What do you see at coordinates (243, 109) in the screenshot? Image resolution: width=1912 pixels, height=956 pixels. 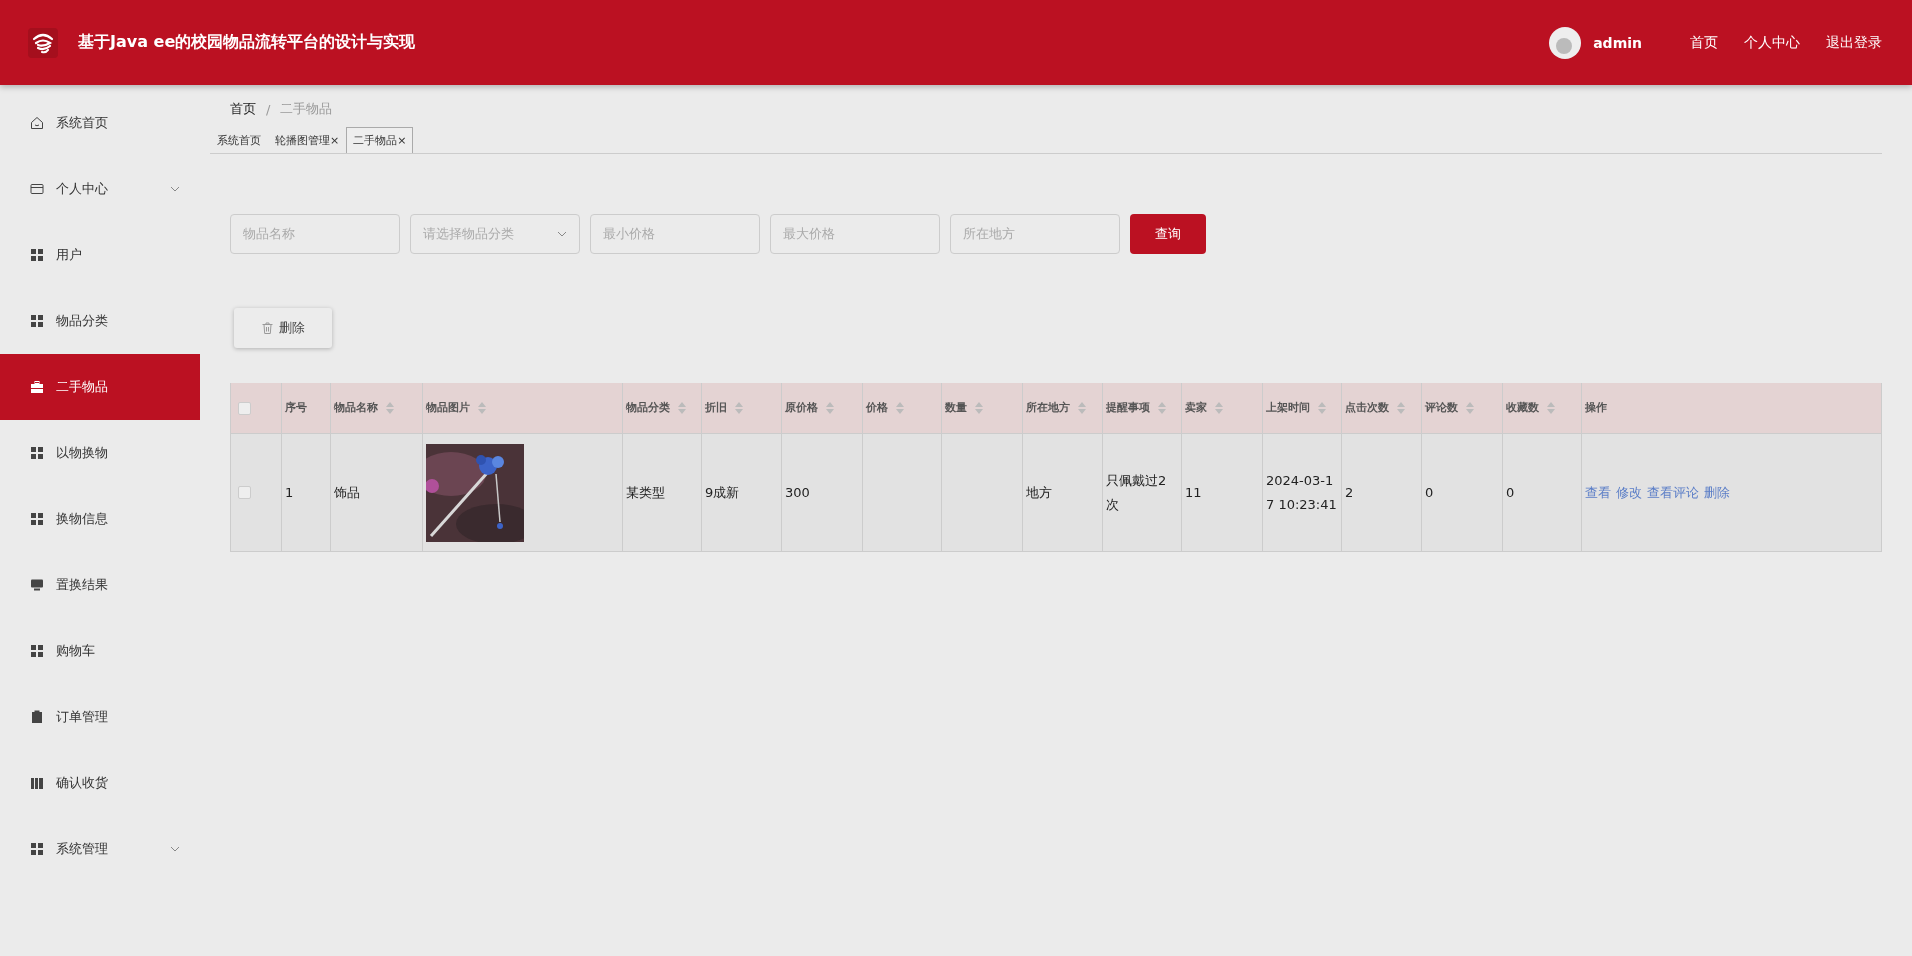 I see `breadcrumb-item: 首页` at bounding box center [243, 109].